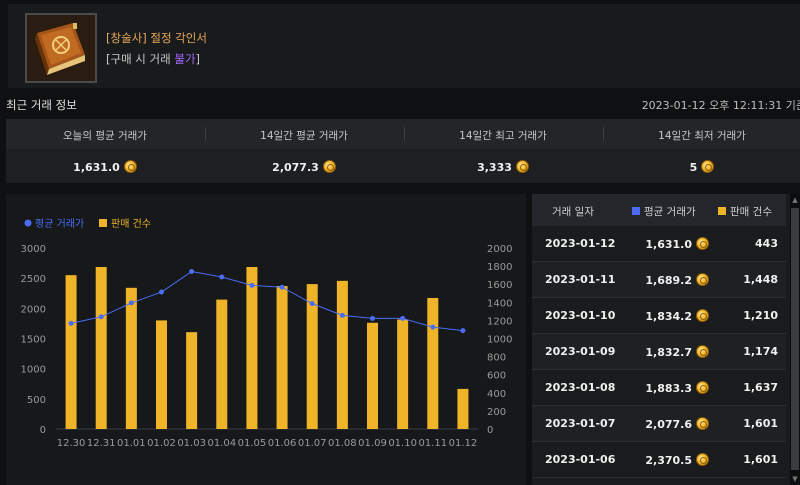 The height and width of the screenshot is (485, 800). I want to click on row-price: 1,832.7, so click(677, 352).